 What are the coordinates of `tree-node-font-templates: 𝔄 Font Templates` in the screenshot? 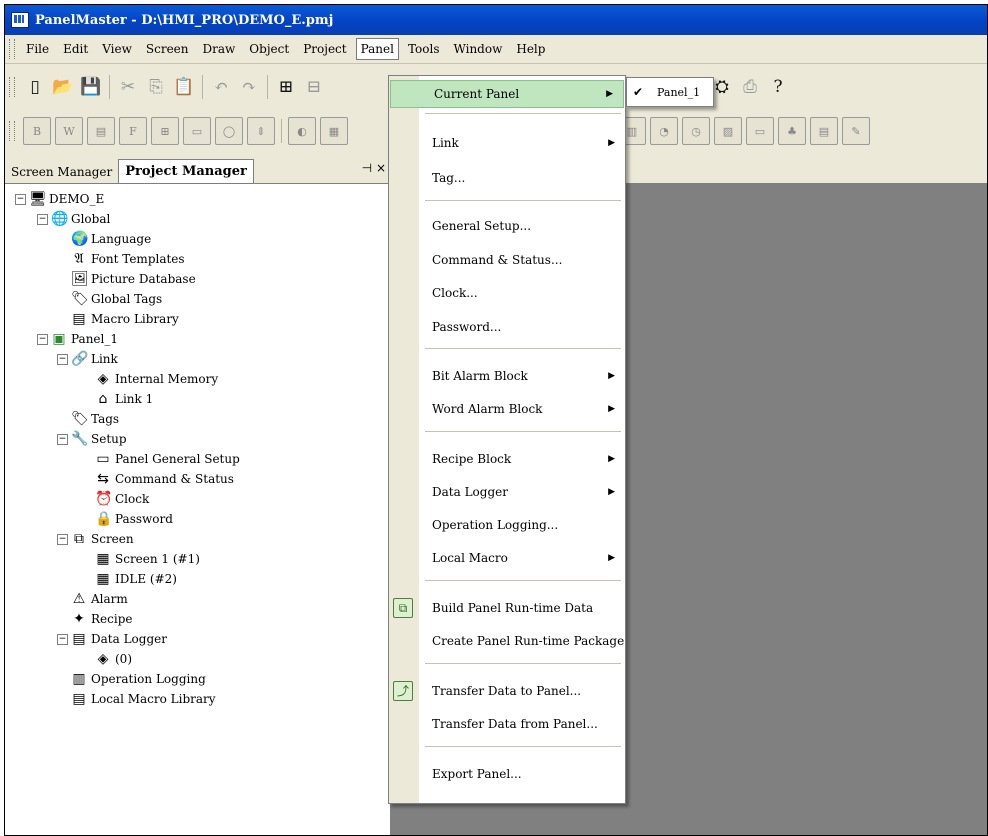 It's located at (127, 259).